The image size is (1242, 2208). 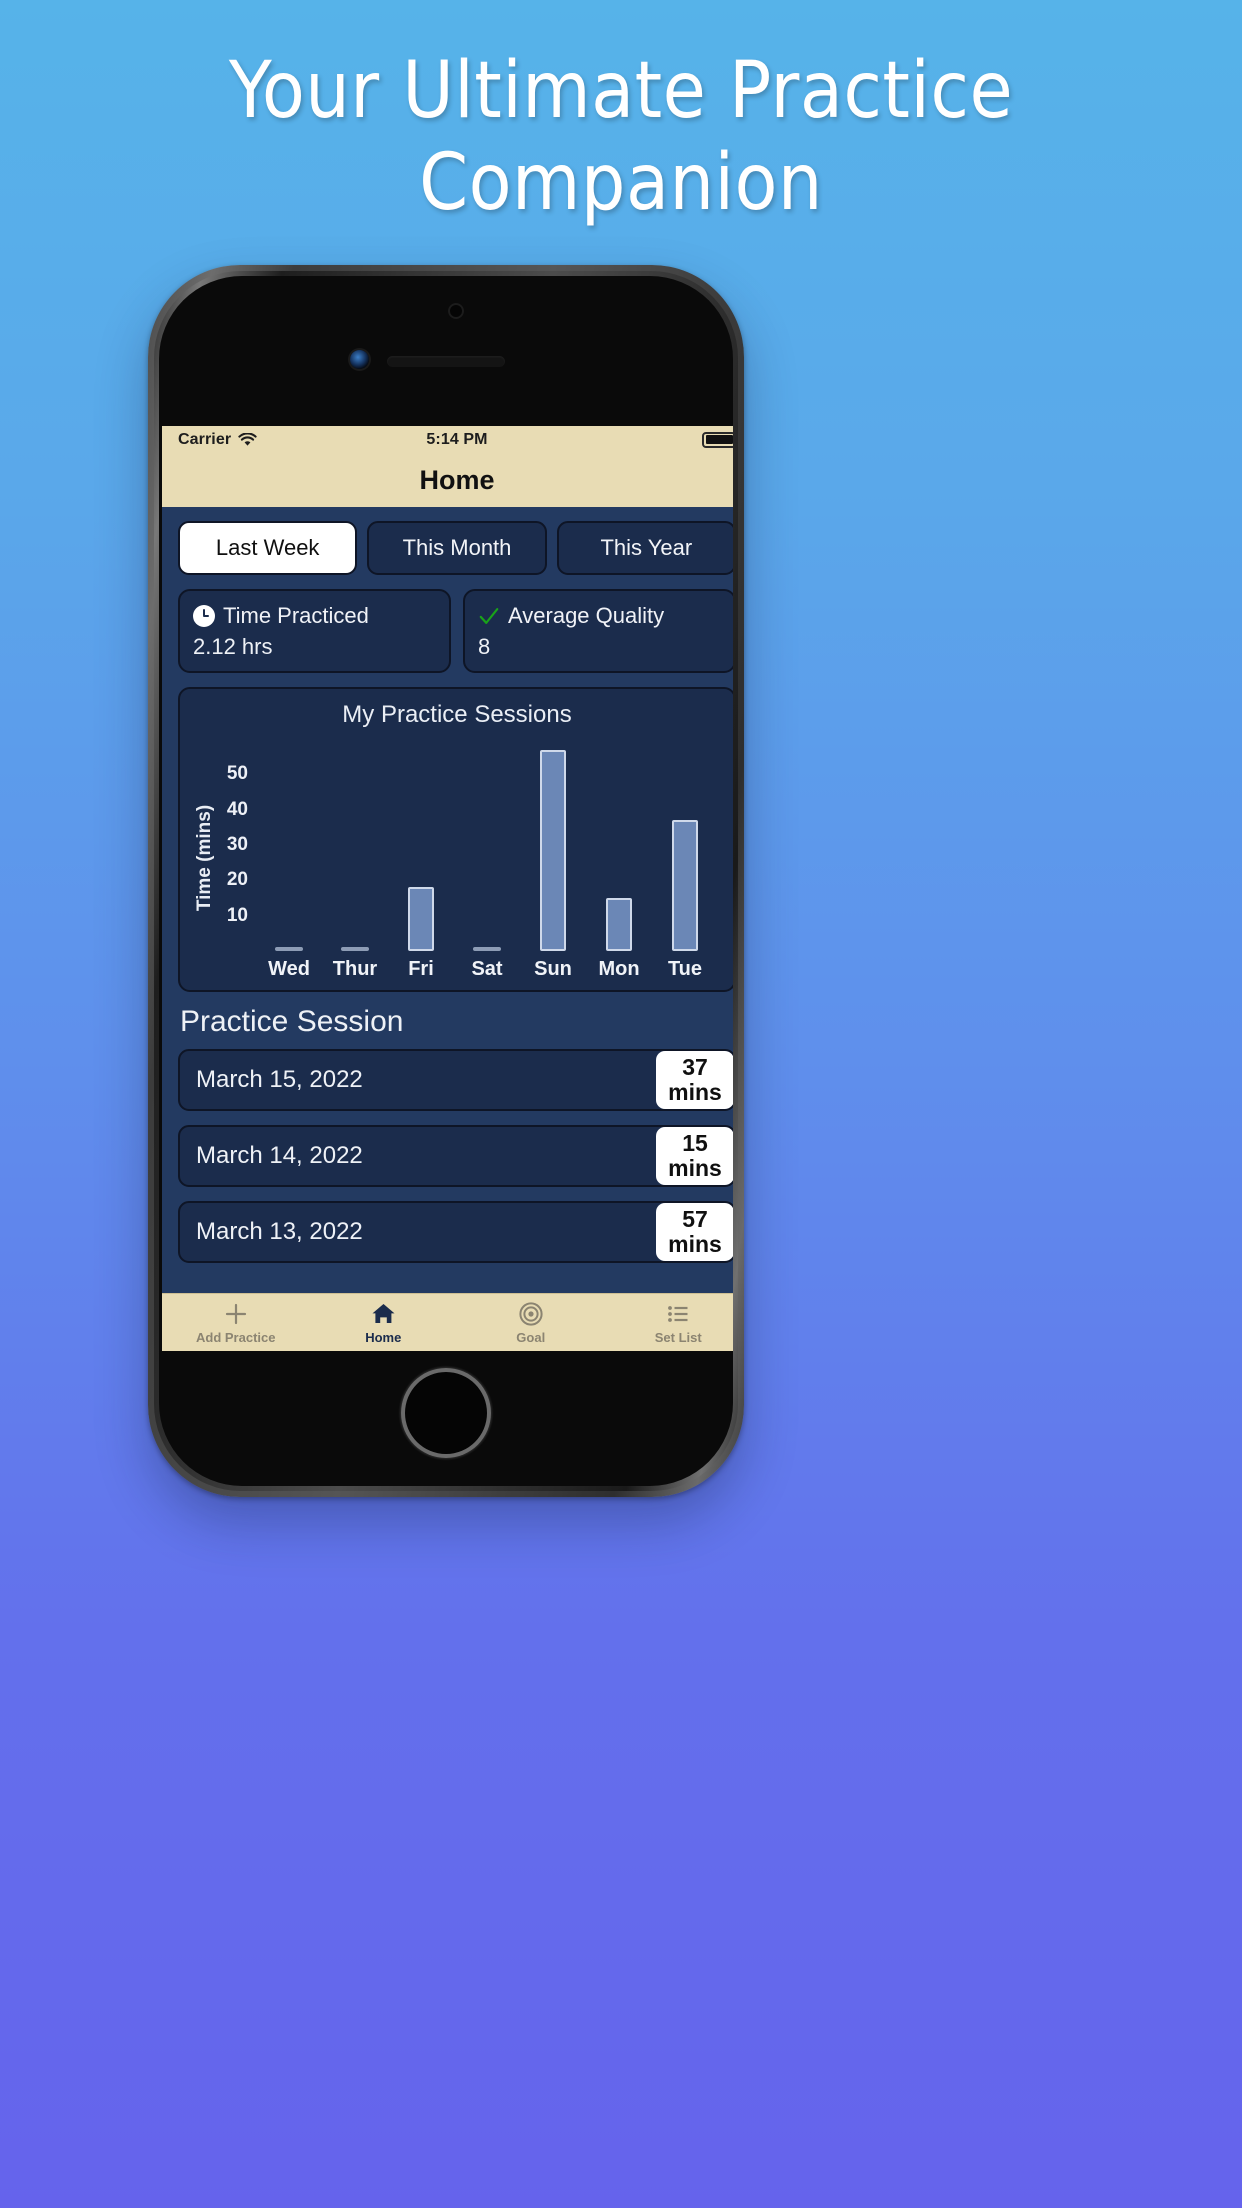 I want to click on tab-home: Home, so click(x=384, y=1323).